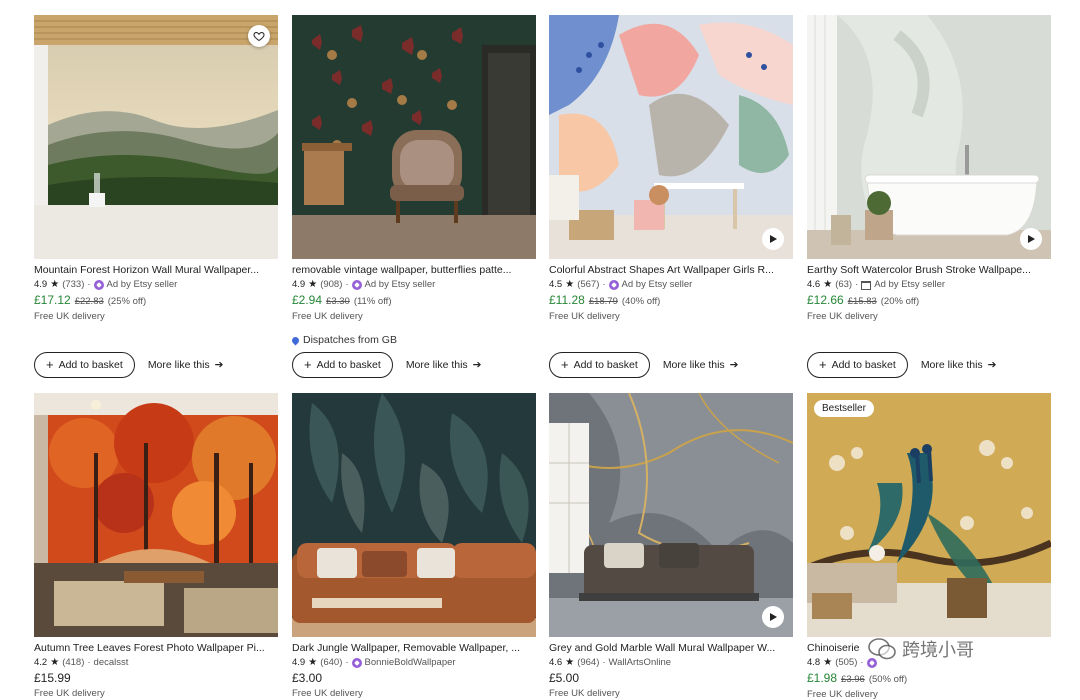 The image size is (1080, 700). What do you see at coordinates (921, 649) in the screenshot?
I see `watermark: 跨境小哥` at bounding box center [921, 649].